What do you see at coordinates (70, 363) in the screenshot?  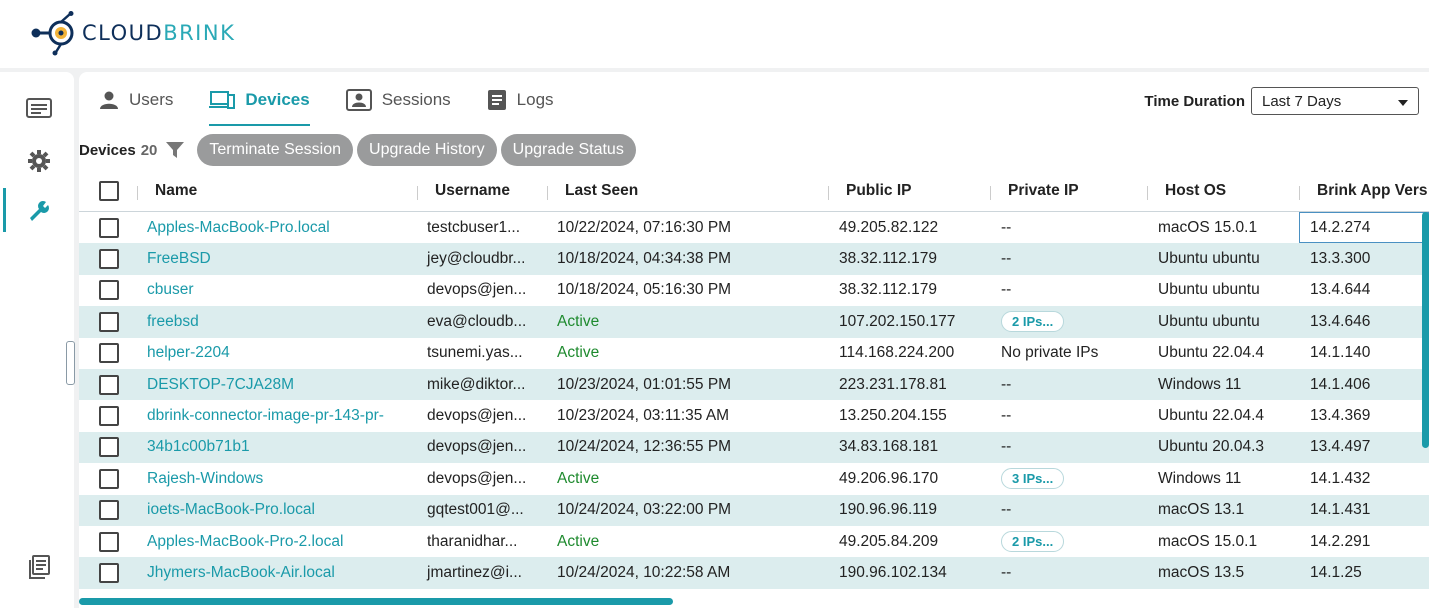 I see `sidebar-collapse-handle` at bounding box center [70, 363].